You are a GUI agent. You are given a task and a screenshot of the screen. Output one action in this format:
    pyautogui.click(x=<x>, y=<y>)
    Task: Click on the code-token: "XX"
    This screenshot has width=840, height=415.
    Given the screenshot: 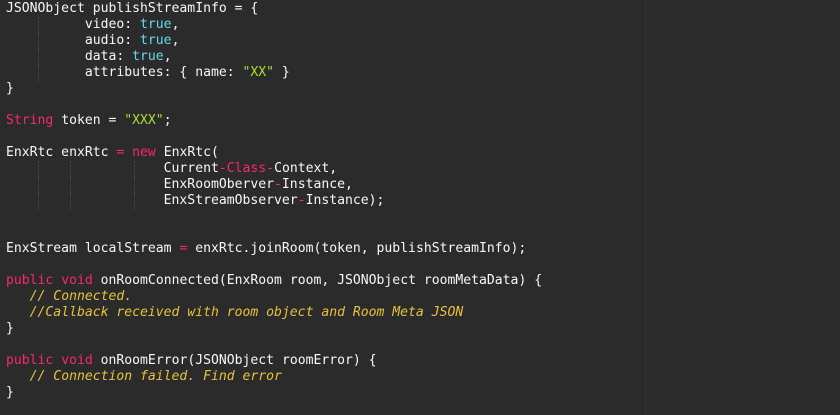 What is the action you would take?
    pyautogui.click(x=258, y=72)
    